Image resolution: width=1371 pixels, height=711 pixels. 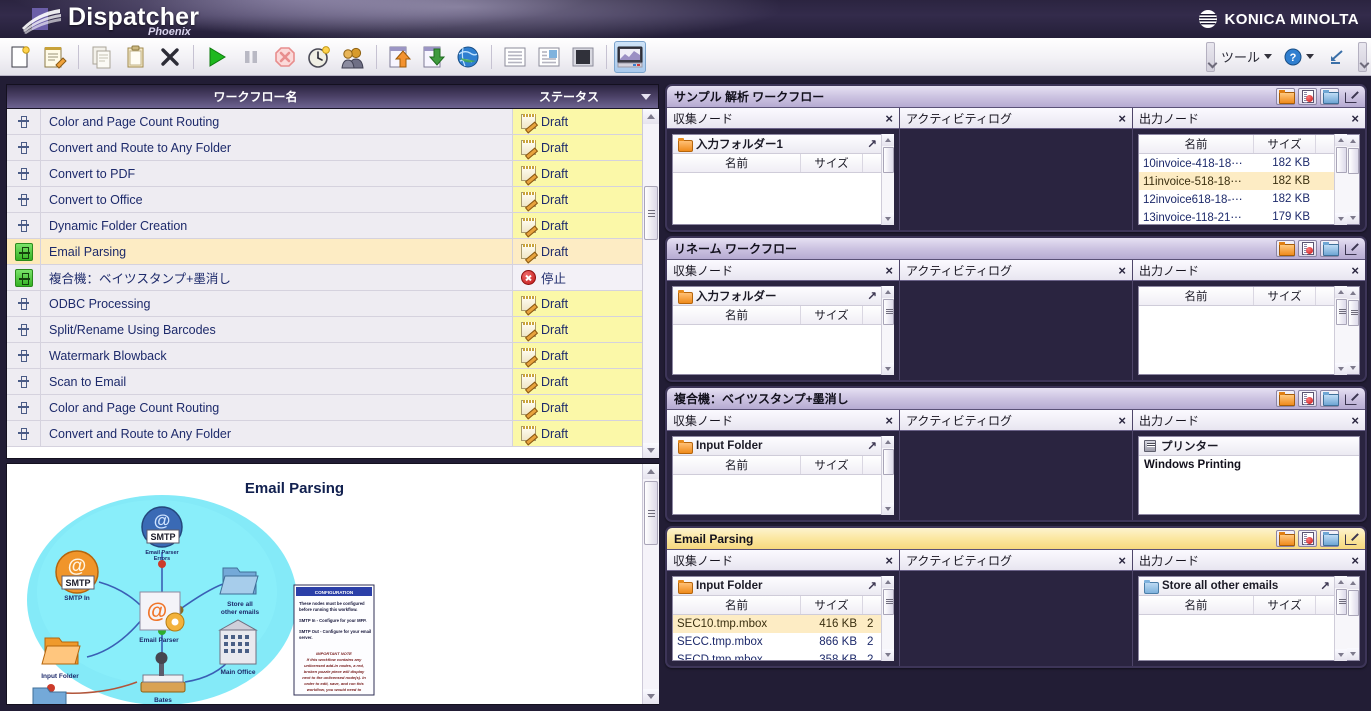 I want to click on table-row: Convert and Route to Any Folder Draft, so click(x=324, y=434).